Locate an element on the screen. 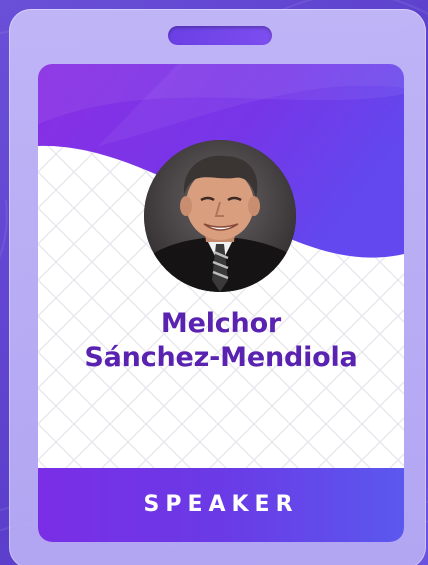 Image resolution: width=428 pixels, height=565 pixels. speaker-name-first: Melchor is located at coordinates (221, 323).